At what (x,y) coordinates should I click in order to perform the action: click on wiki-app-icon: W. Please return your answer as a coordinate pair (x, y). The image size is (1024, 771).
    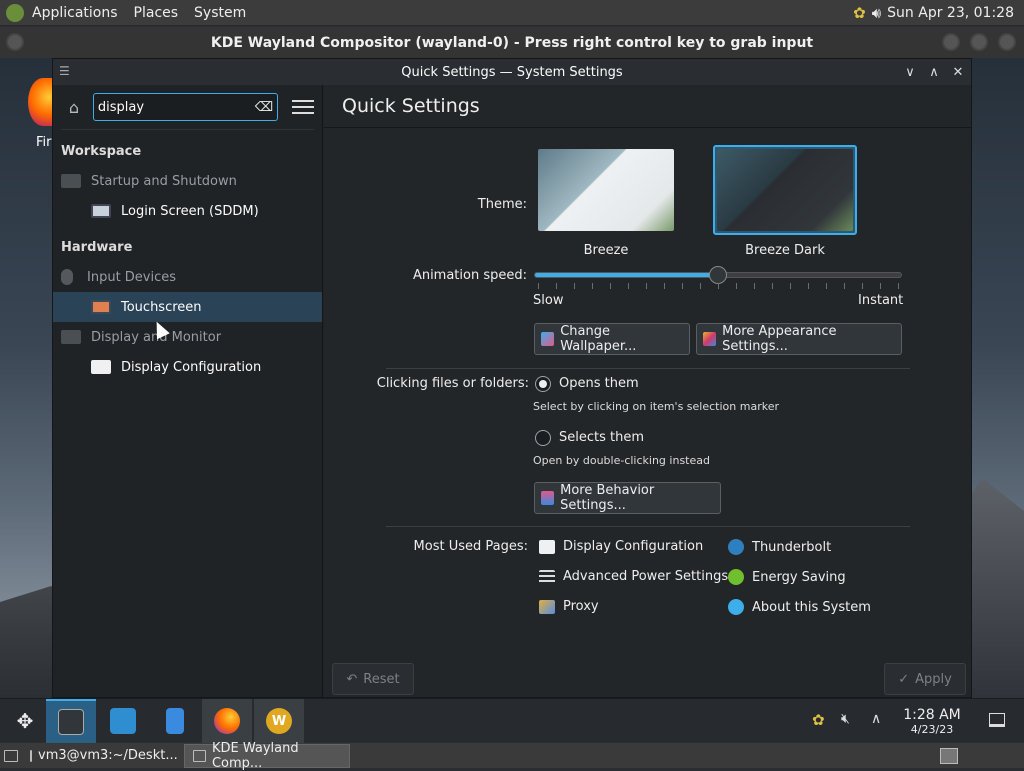
    Looking at the image, I should click on (279, 721).